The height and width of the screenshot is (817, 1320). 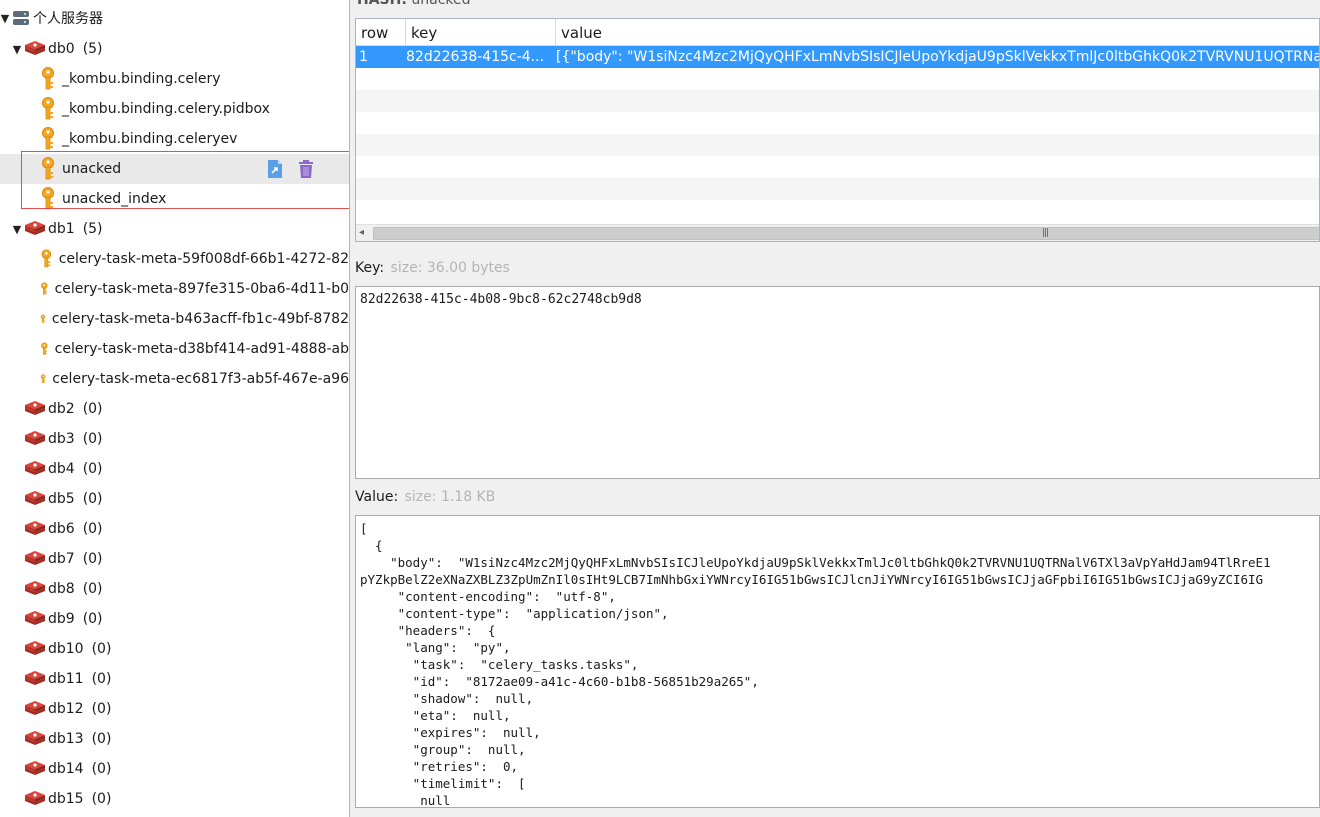 I want to click on tree-db-node: ▼ db0 (5), so click(x=174, y=49).